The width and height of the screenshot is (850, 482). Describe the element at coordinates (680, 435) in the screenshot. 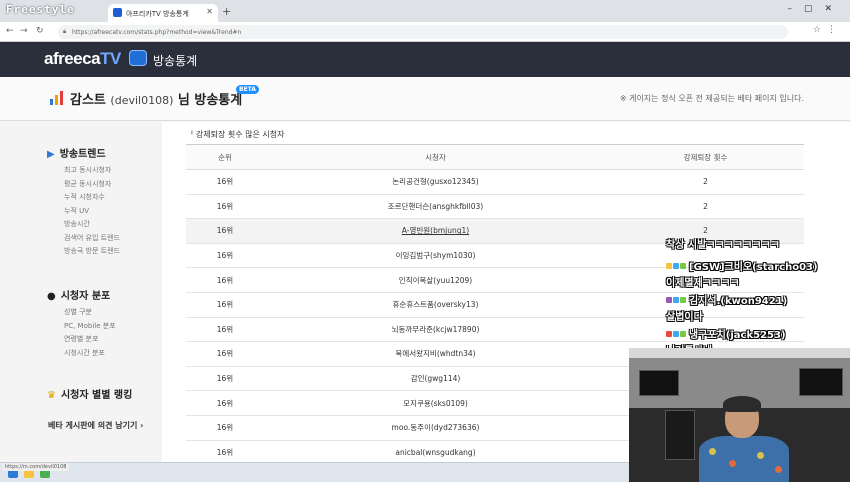

I see `cam-chair` at that location.